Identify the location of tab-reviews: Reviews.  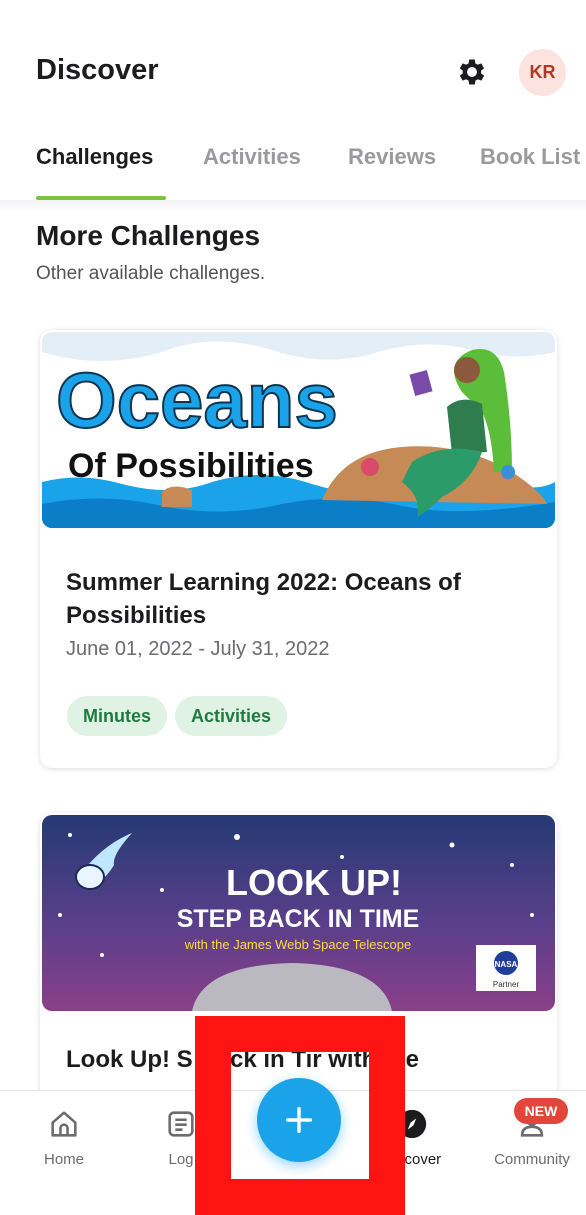
(392, 157).